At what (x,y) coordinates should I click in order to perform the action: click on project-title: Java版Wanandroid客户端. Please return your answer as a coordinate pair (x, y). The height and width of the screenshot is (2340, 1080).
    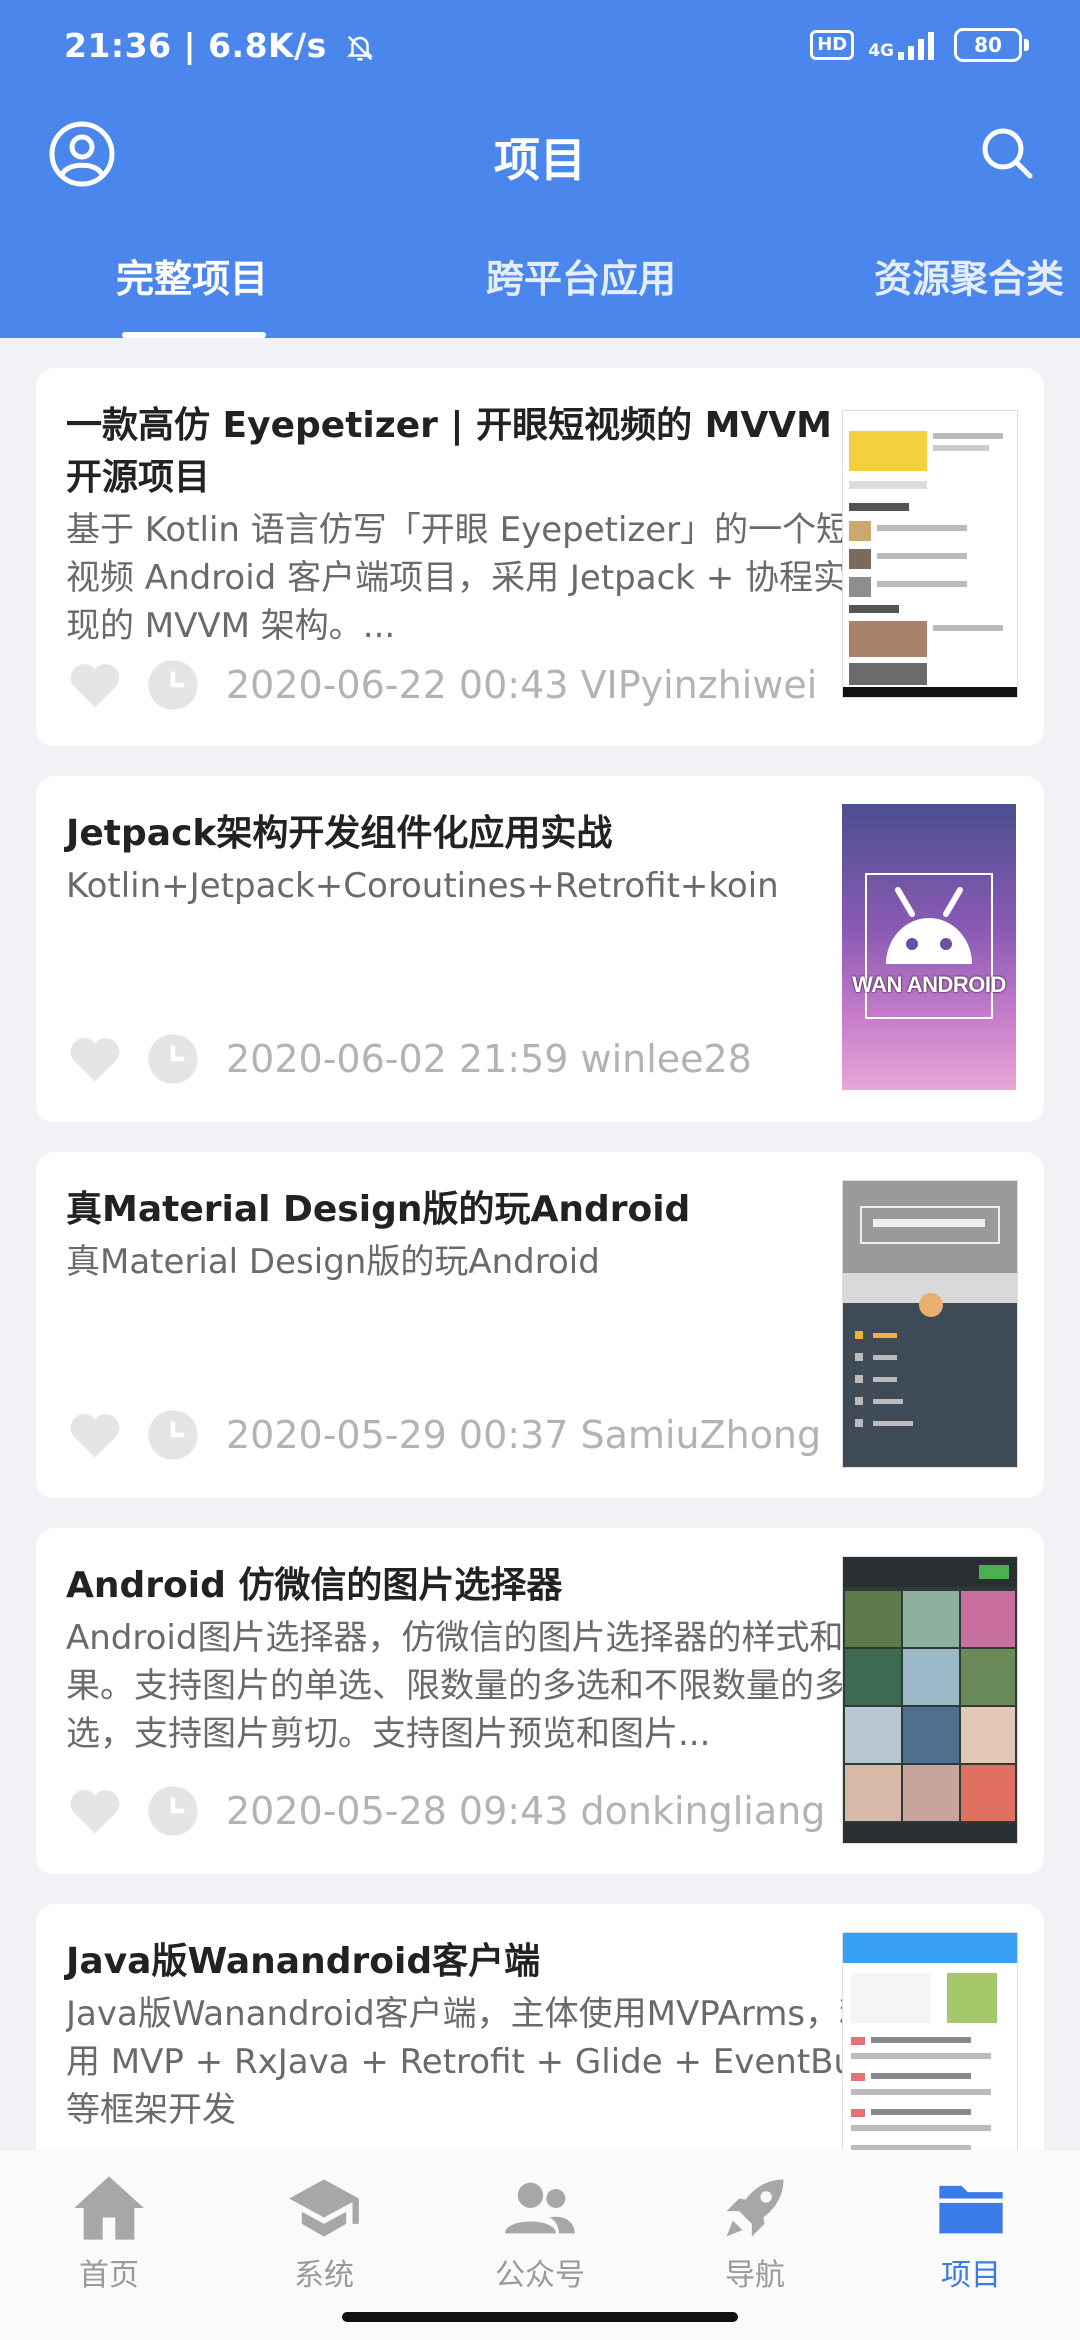
    Looking at the image, I should click on (303, 1961).